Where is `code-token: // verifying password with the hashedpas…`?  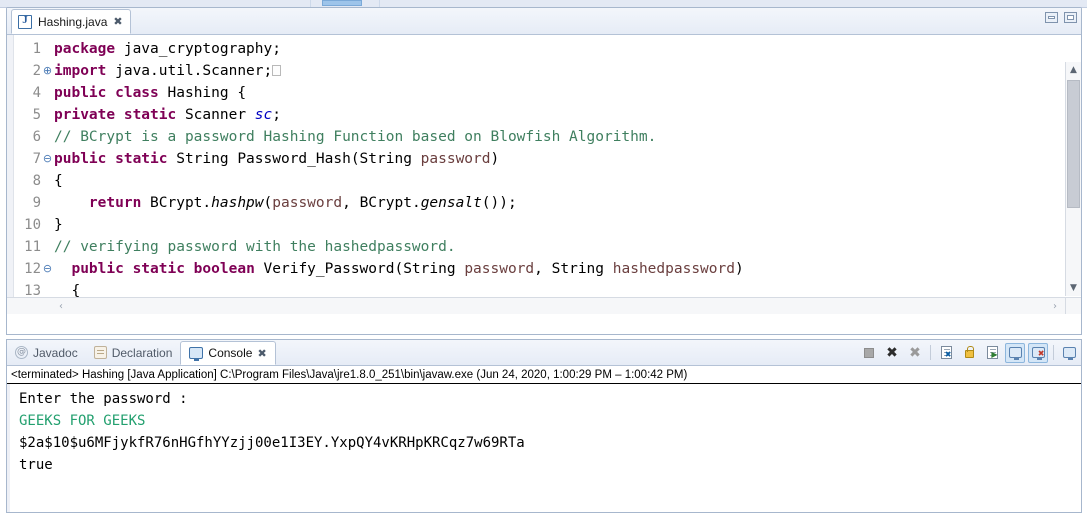
code-token: // verifying password with the hashedpas… is located at coordinates (255, 247).